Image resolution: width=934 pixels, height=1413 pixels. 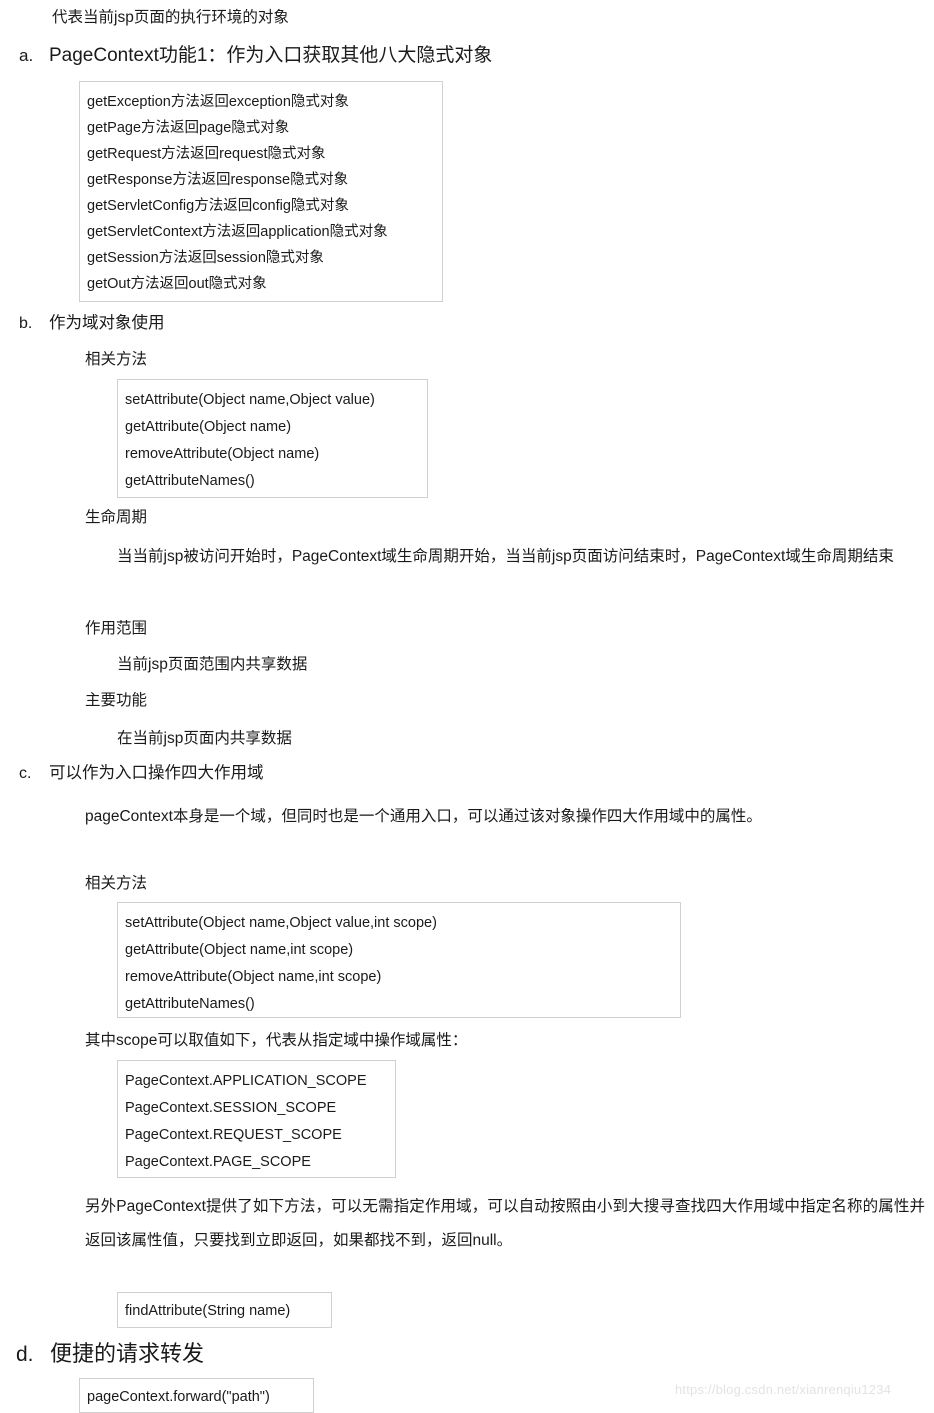 I want to click on forward-codebox: pageContext.forward("path"), so click(x=196, y=1395).